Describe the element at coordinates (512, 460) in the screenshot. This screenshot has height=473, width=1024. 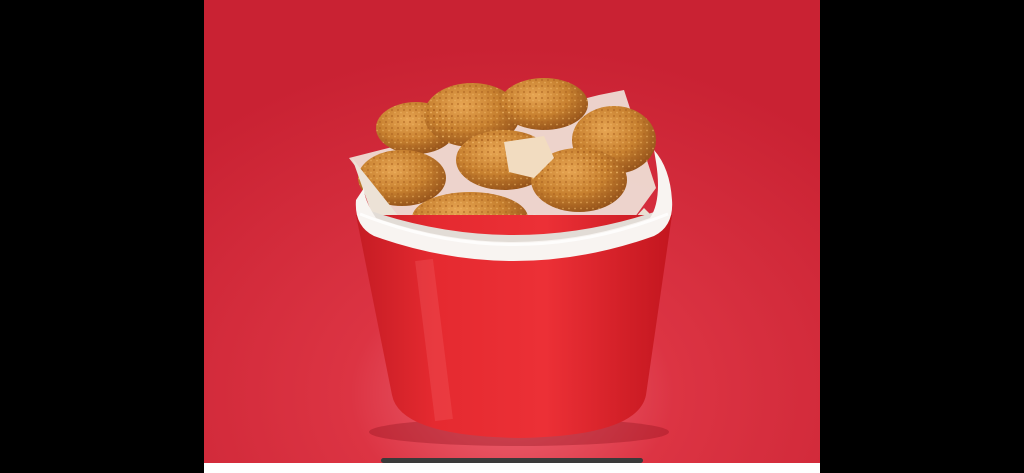
I see `home-indicator` at that location.